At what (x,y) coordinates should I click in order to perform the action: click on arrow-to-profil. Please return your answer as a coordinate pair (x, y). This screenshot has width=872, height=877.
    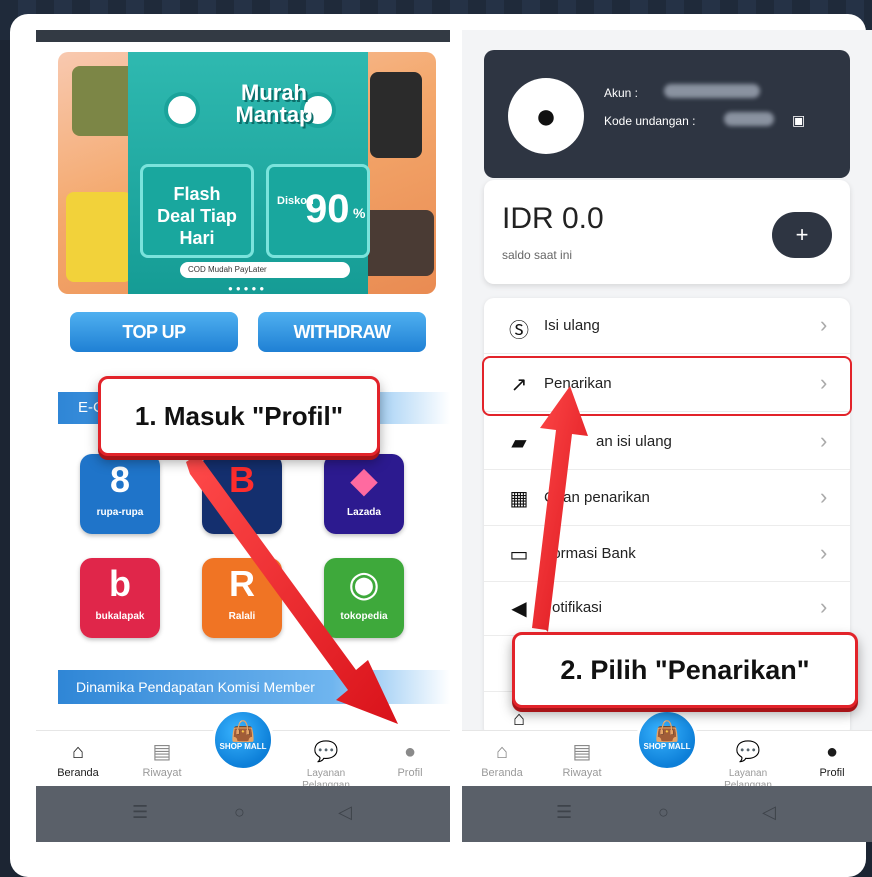
    Looking at the image, I should click on (292, 589).